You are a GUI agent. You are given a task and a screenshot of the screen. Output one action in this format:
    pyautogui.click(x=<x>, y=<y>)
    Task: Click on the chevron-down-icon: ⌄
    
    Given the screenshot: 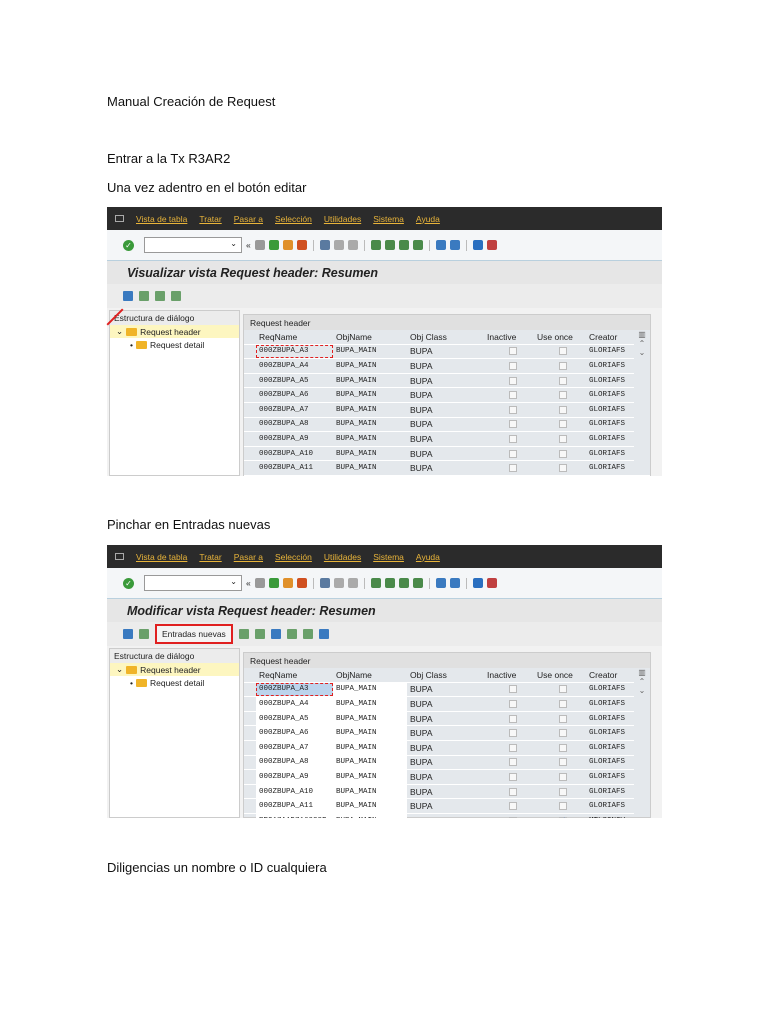 What is the action you would take?
    pyautogui.click(x=233, y=581)
    